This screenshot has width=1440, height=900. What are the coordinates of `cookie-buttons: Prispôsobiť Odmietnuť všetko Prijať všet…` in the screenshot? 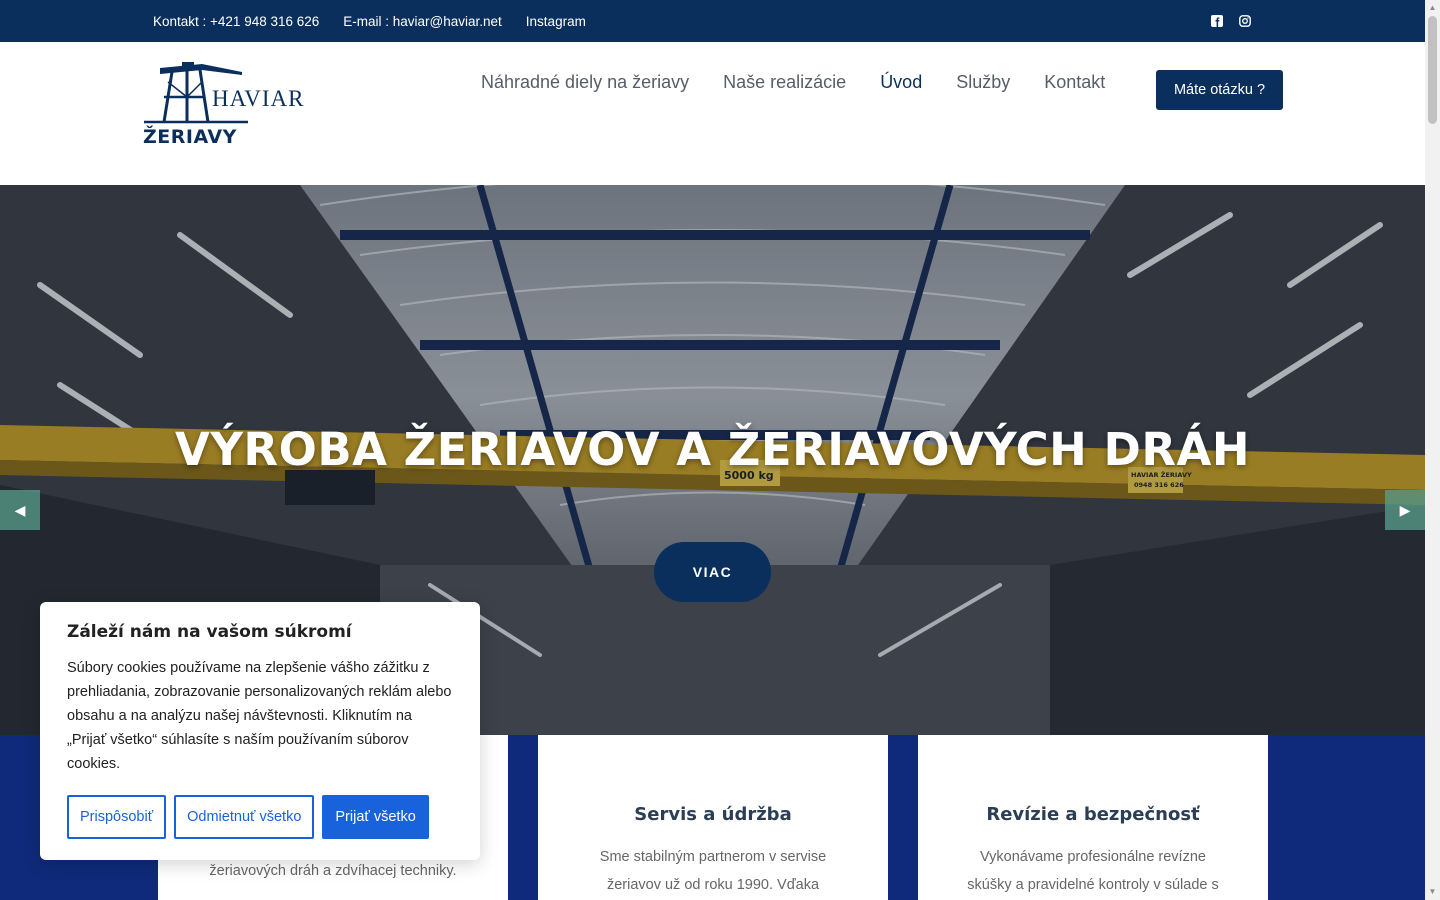 It's located at (248, 817).